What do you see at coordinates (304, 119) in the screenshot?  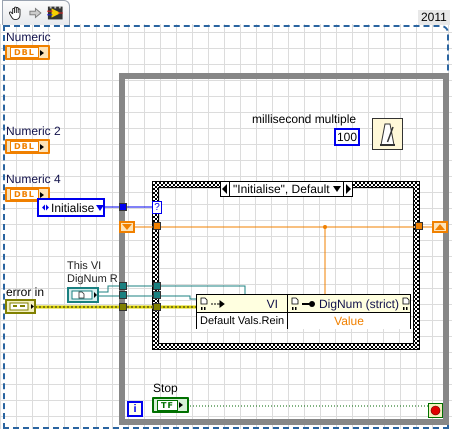 I see `wait-label: millisecond multiple` at bounding box center [304, 119].